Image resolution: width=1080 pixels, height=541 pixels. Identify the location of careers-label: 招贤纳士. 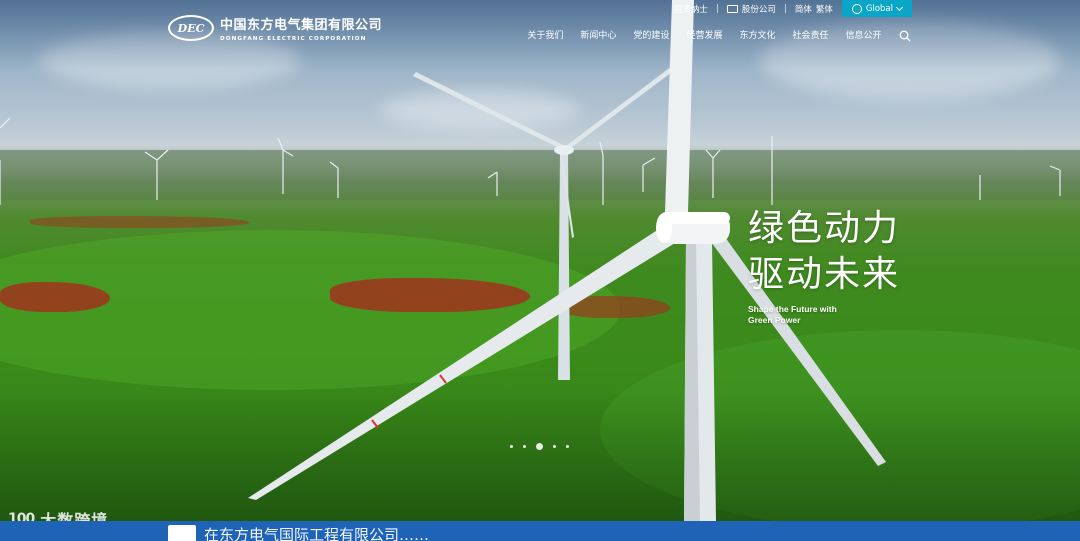
(690, 9).